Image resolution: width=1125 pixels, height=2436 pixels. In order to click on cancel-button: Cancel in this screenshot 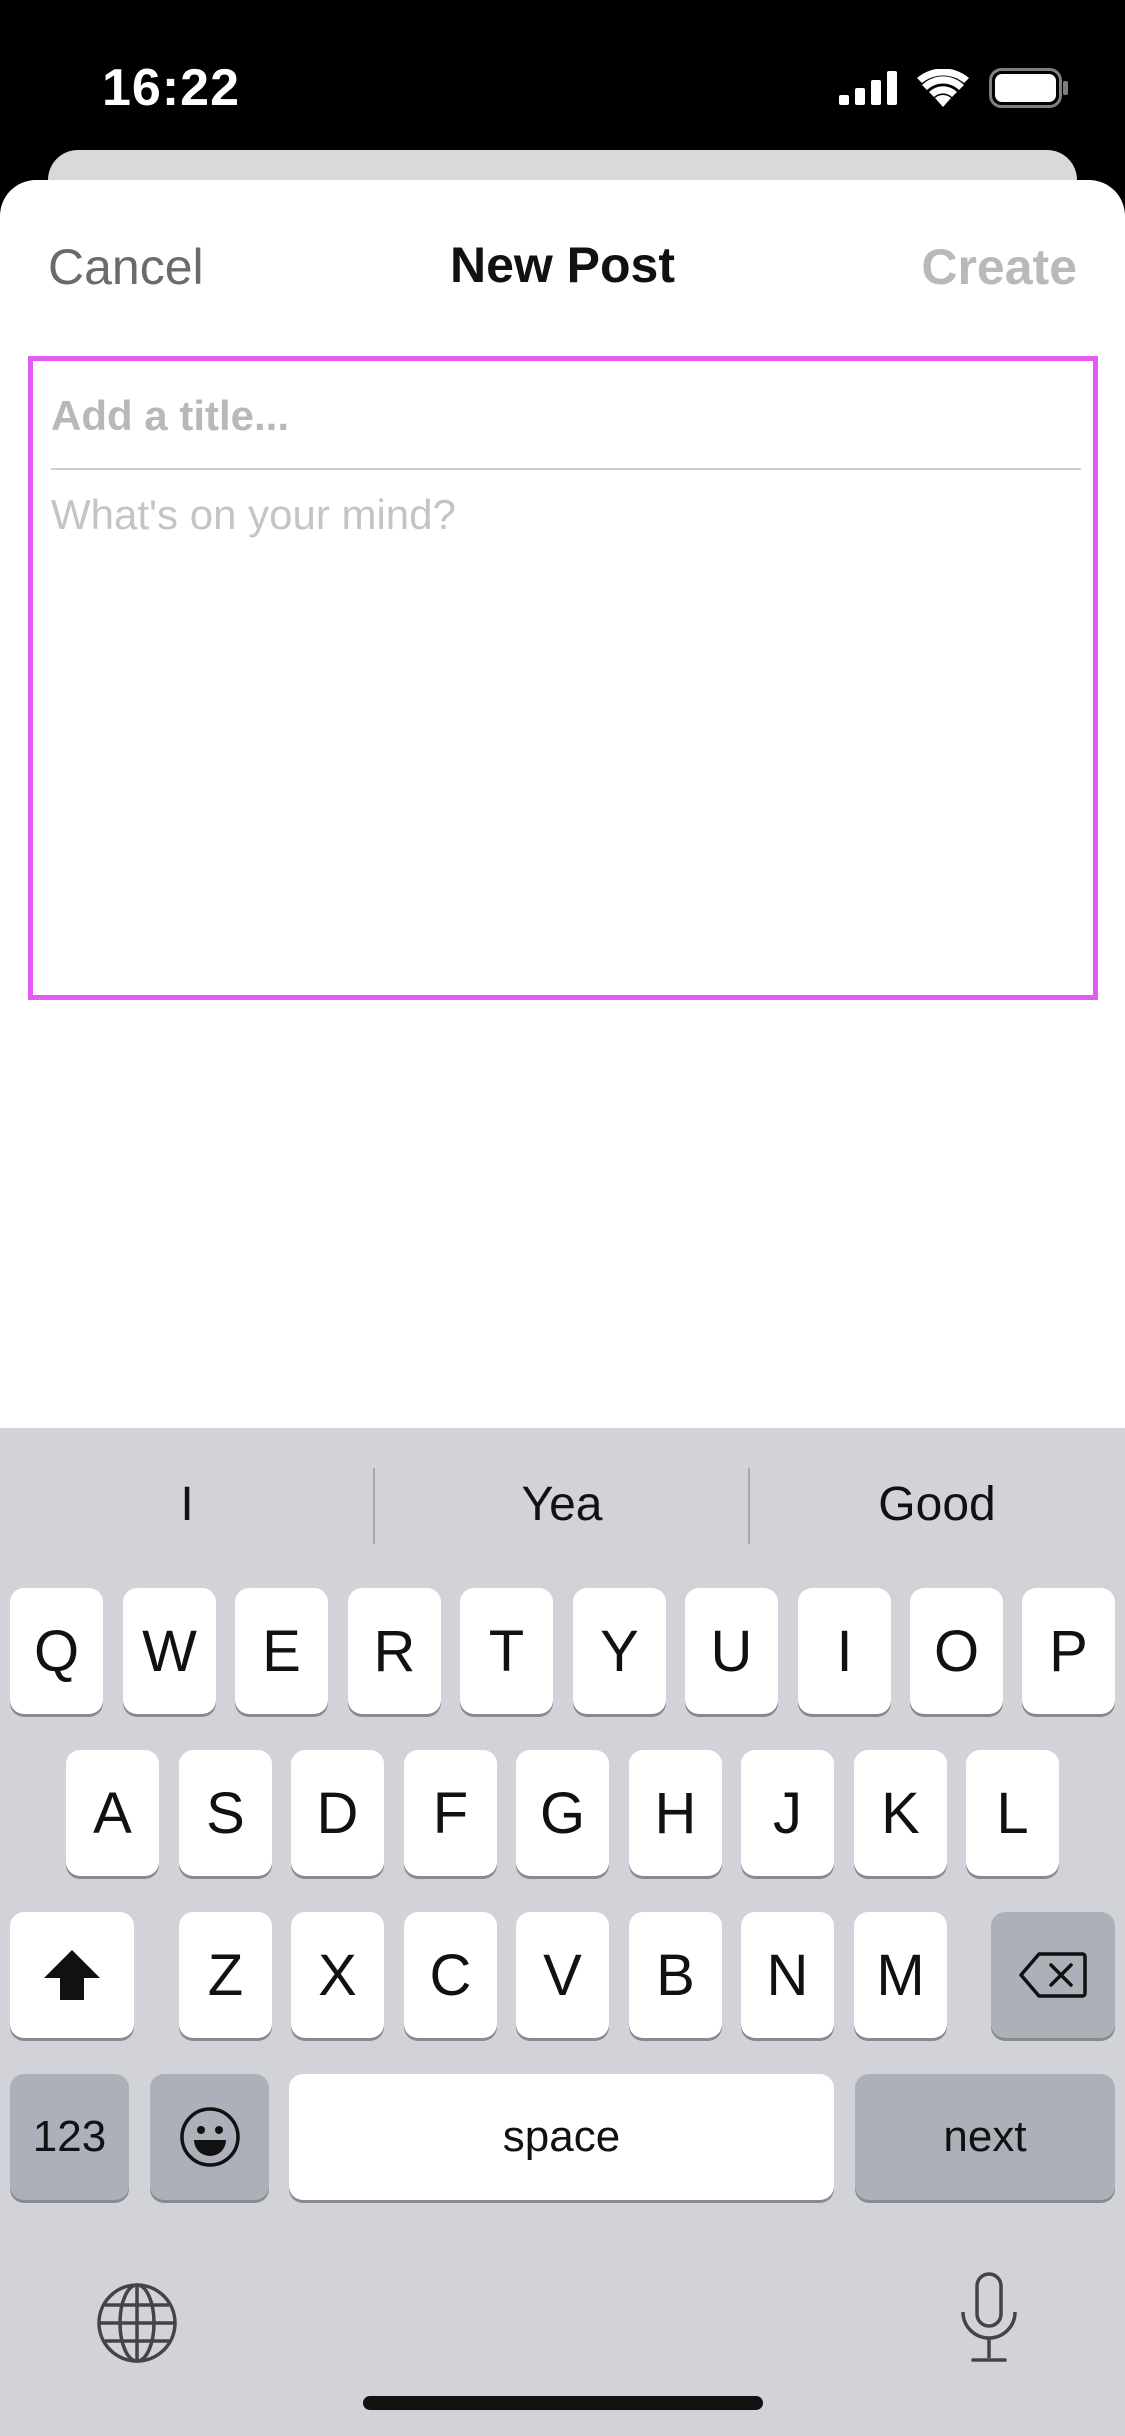, I will do `click(126, 267)`.